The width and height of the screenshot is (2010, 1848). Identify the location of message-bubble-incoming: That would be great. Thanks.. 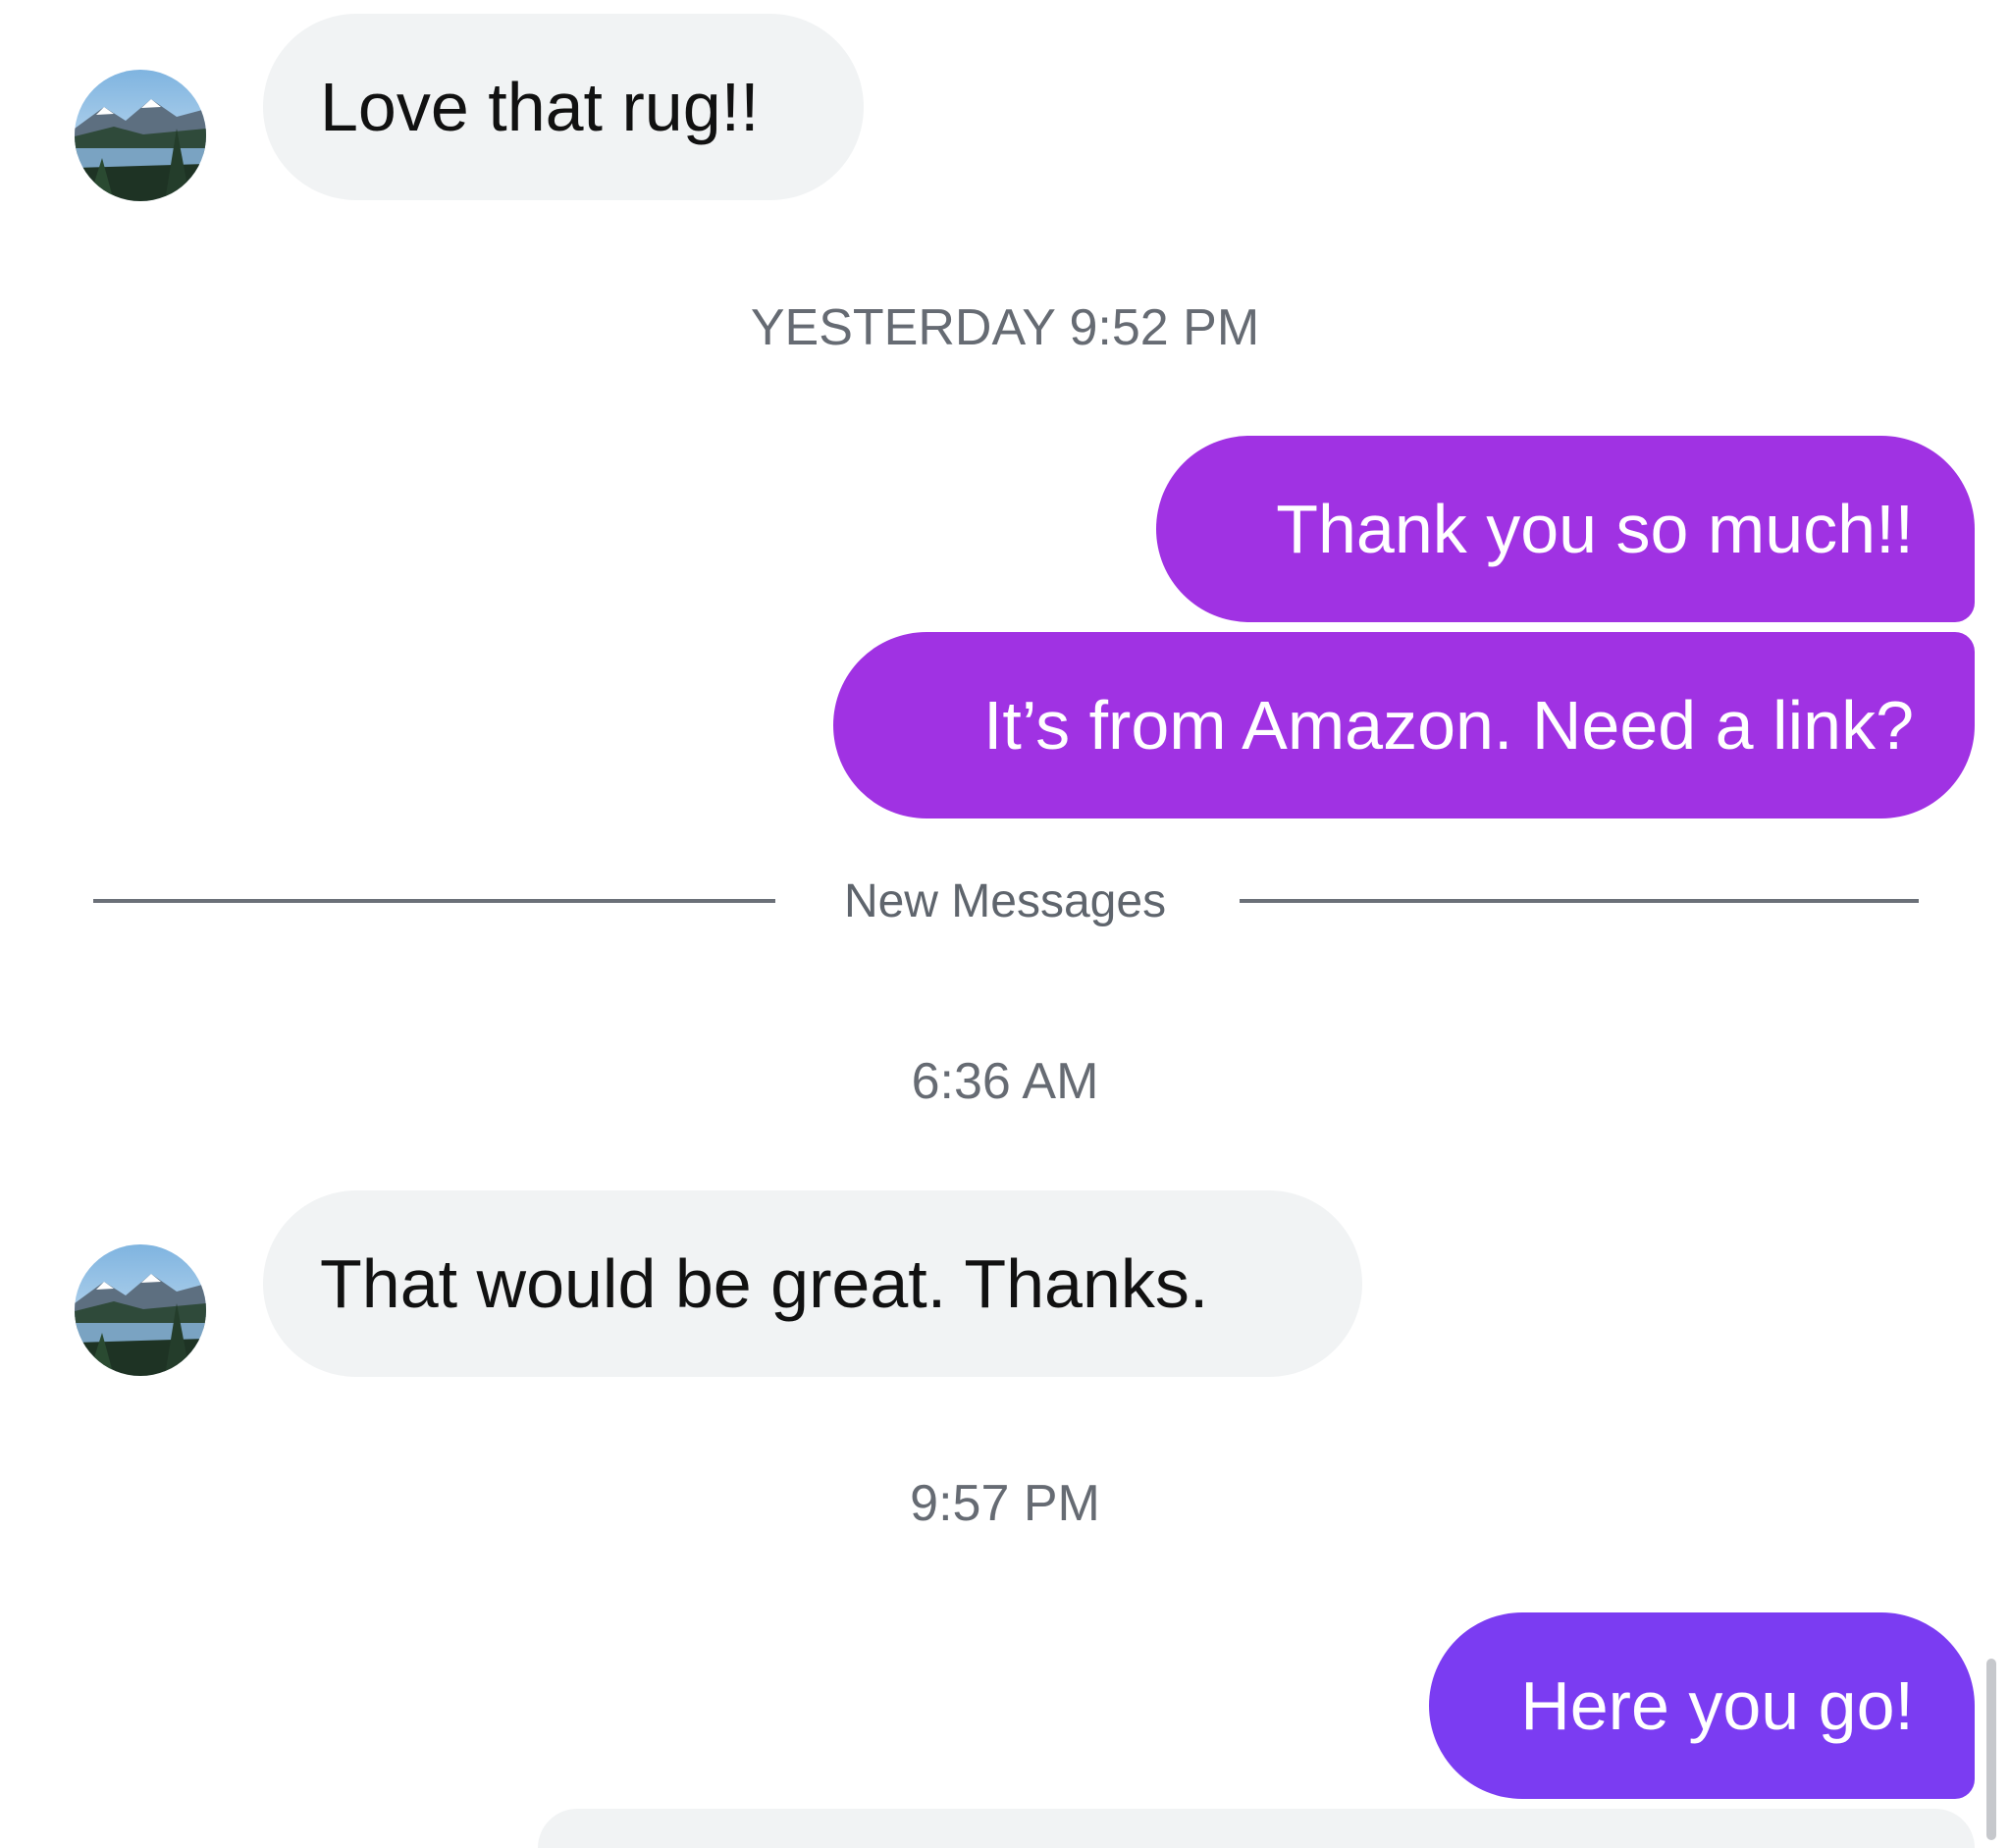
(812, 1284).